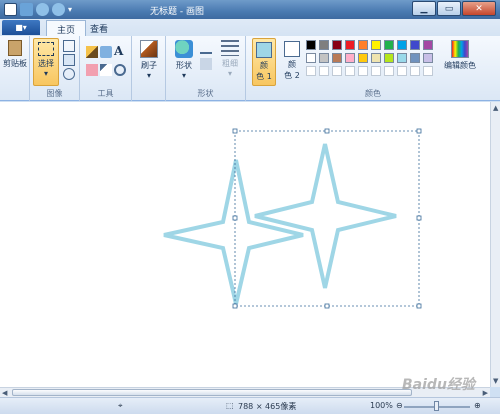 Image resolution: width=500 pixels, height=414 pixels. What do you see at coordinates (21, 27) in the screenshot?
I see `paint-menu-button: ■▾` at bounding box center [21, 27].